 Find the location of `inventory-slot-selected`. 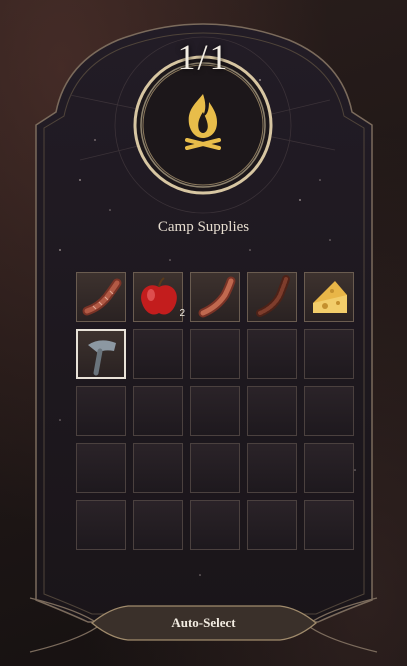

inventory-slot-selected is located at coordinates (101, 354).